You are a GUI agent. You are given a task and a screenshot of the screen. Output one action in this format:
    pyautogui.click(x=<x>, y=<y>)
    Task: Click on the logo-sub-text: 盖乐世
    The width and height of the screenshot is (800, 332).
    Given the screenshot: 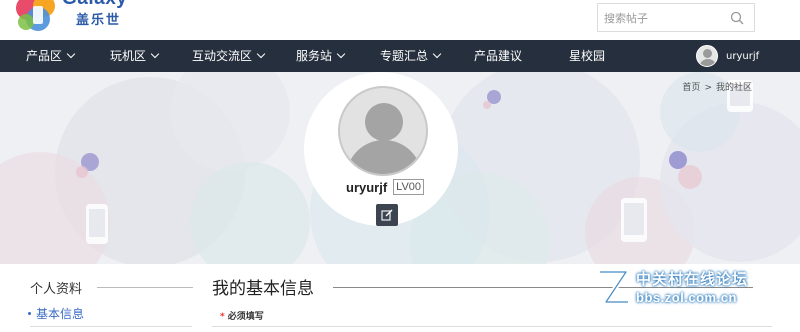 What is the action you would take?
    pyautogui.click(x=99, y=20)
    